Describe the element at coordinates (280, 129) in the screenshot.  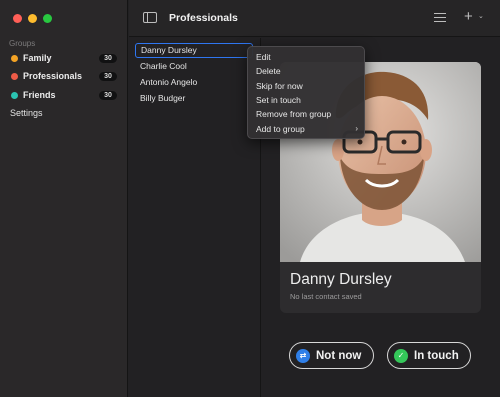
I see `menu-item-label: Add to group` at that location.